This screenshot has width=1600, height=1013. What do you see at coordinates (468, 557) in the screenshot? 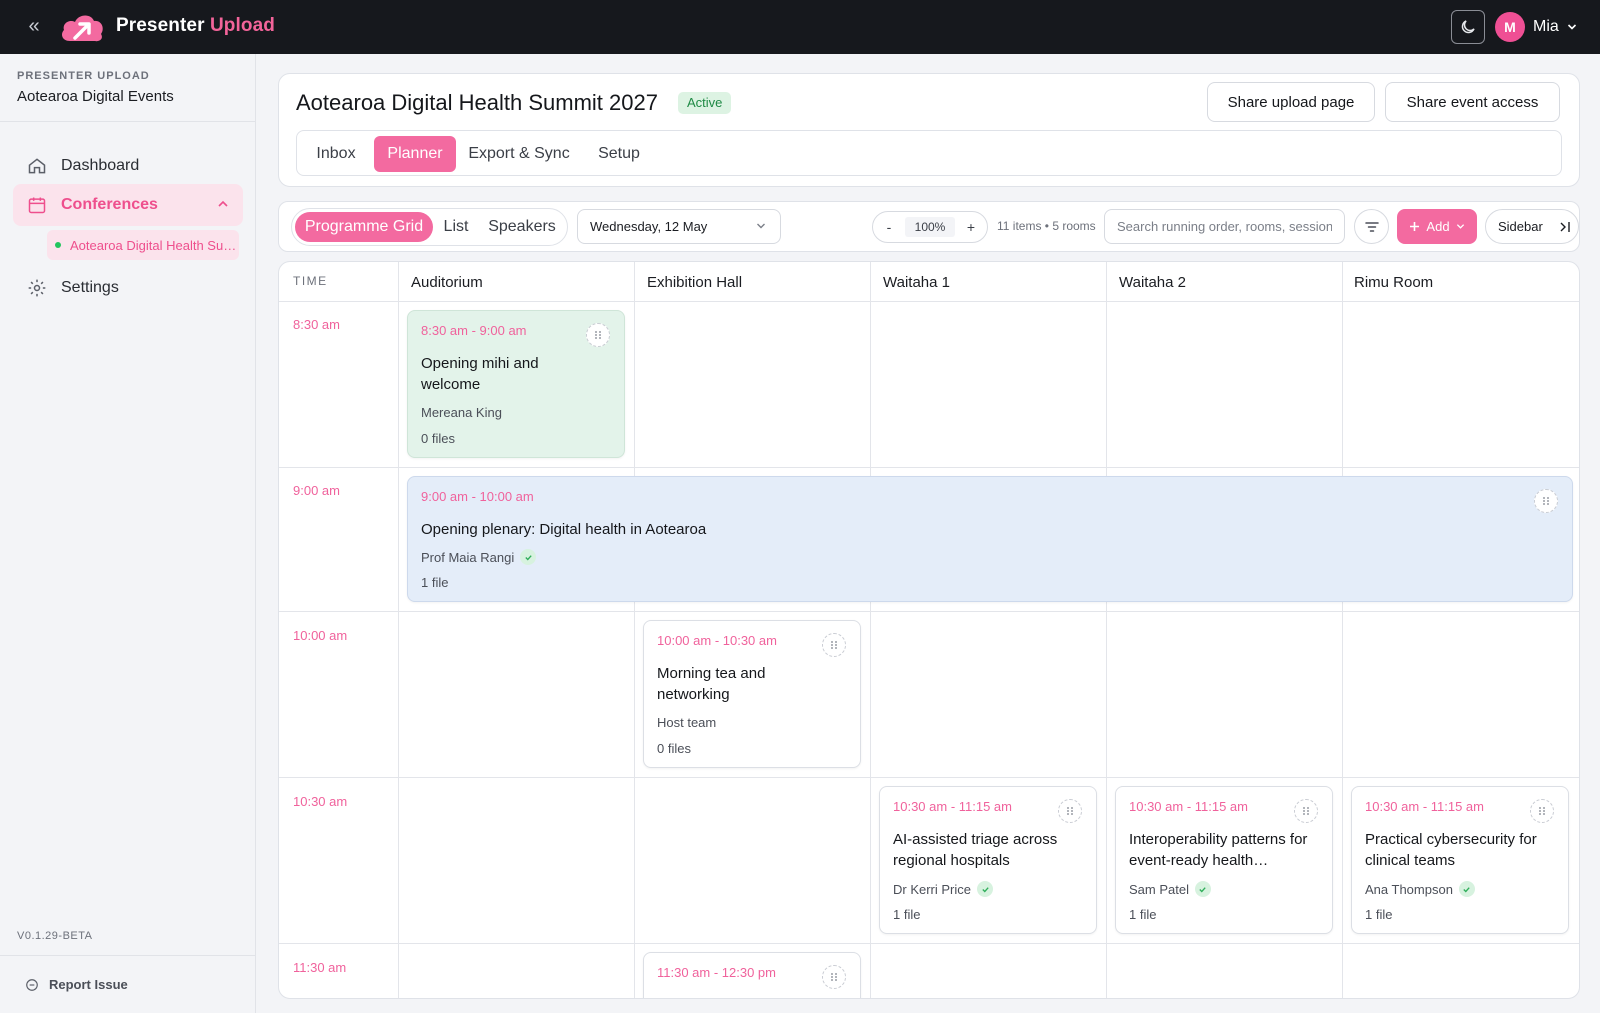
I see `speaker-name: Prof Maia Rangi` at bounding box center [468, 557].